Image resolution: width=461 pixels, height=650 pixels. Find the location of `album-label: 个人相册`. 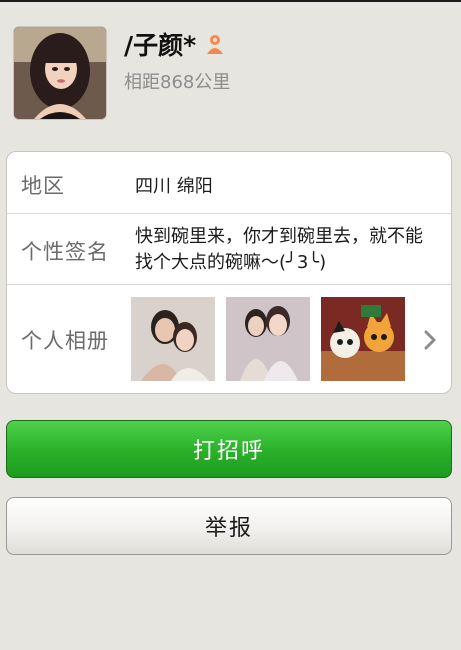

album-label: 个人相册 is located at coordinates (65, 341).